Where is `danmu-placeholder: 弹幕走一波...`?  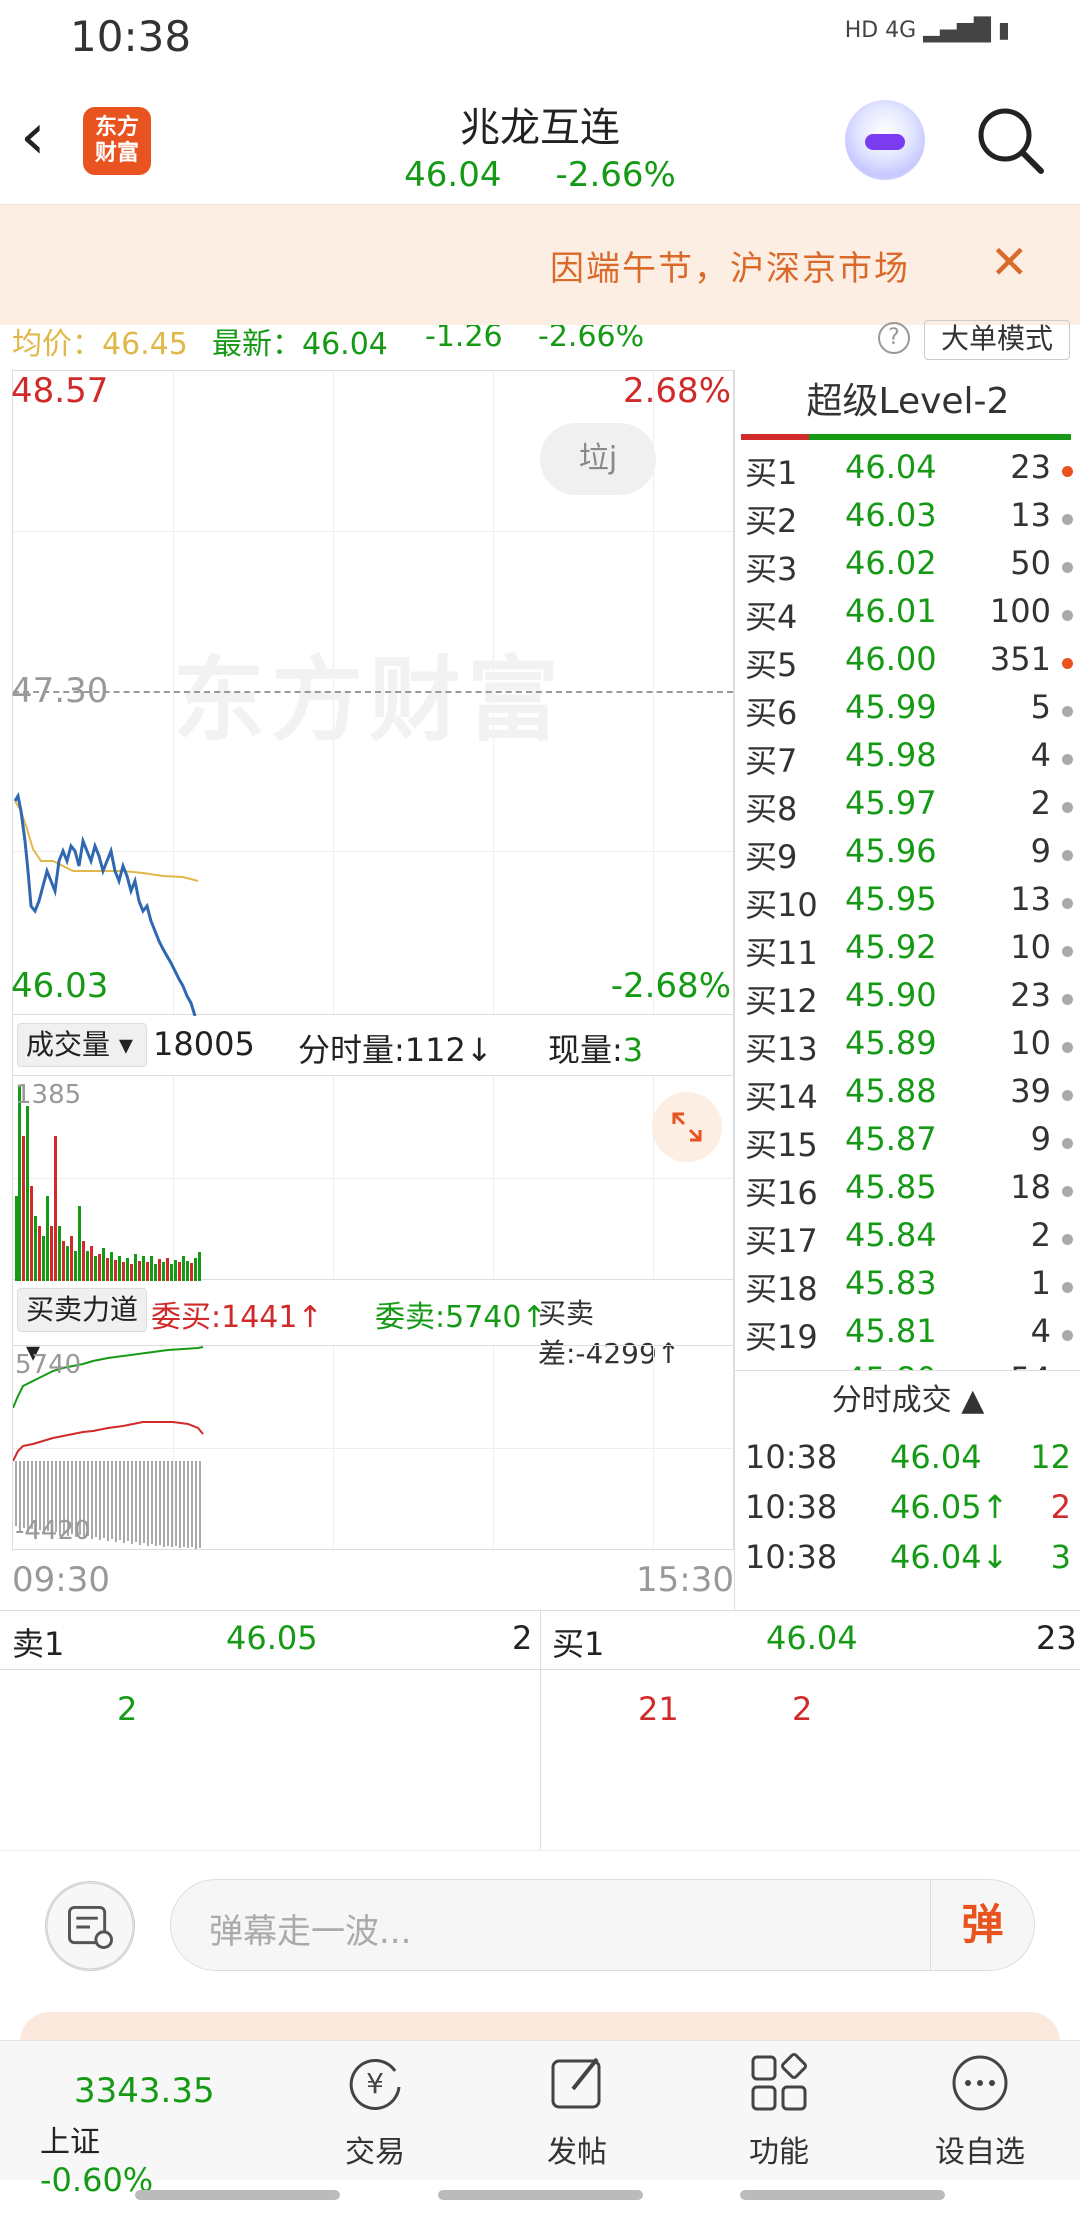 danmu-placeholder: 弹幕走一波... is located at coordinates (310, 1932).